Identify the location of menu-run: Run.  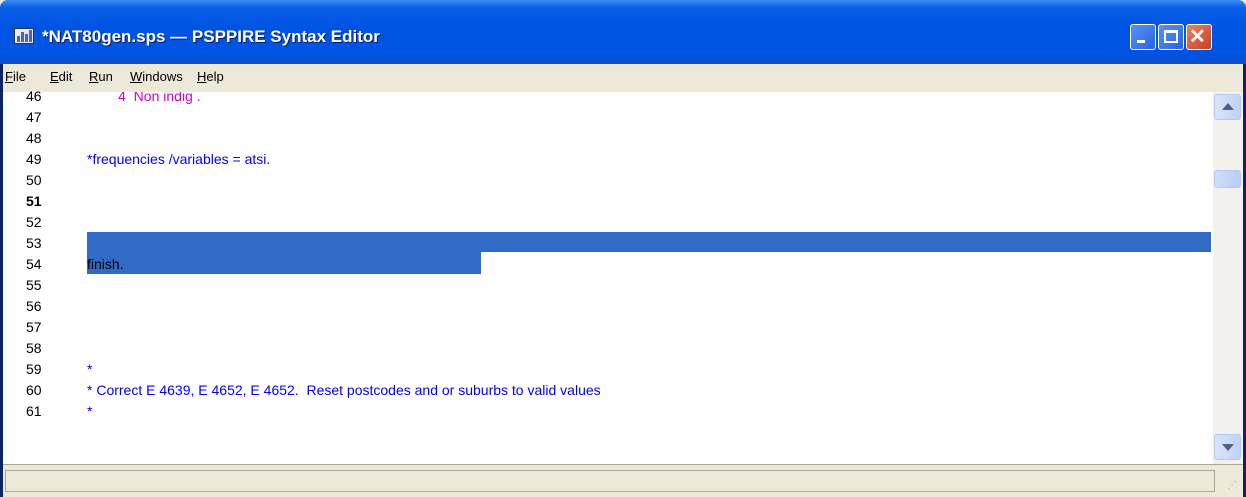
(101, 76).